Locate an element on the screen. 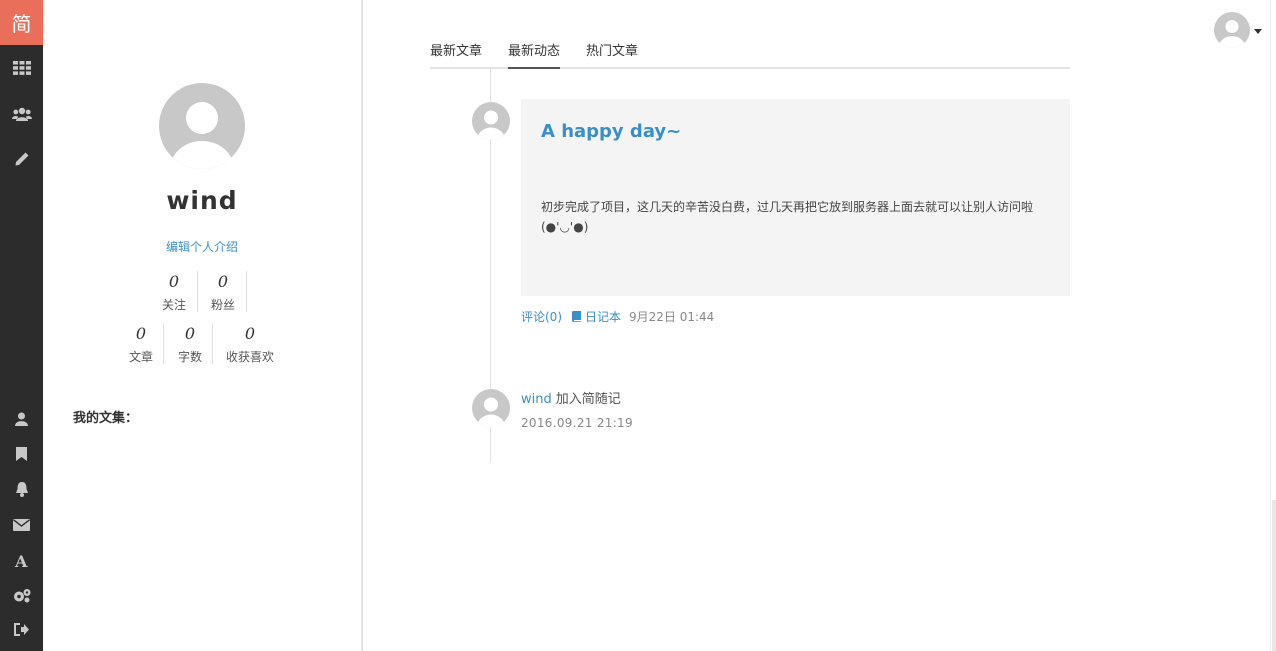 The image size is (1276, 651). username: wind is located at coordinates (202, 200).